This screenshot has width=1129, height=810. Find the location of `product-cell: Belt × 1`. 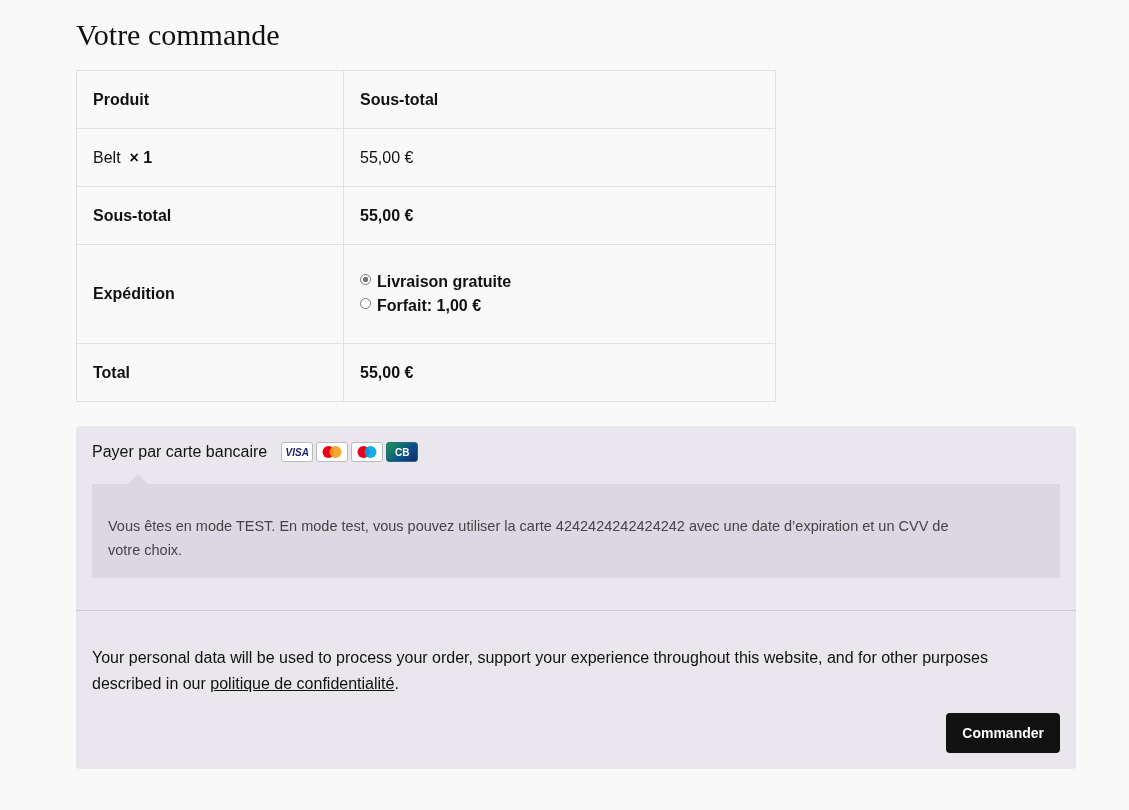

product-cell: Belt × 1 is located at coordinates (210, 157).